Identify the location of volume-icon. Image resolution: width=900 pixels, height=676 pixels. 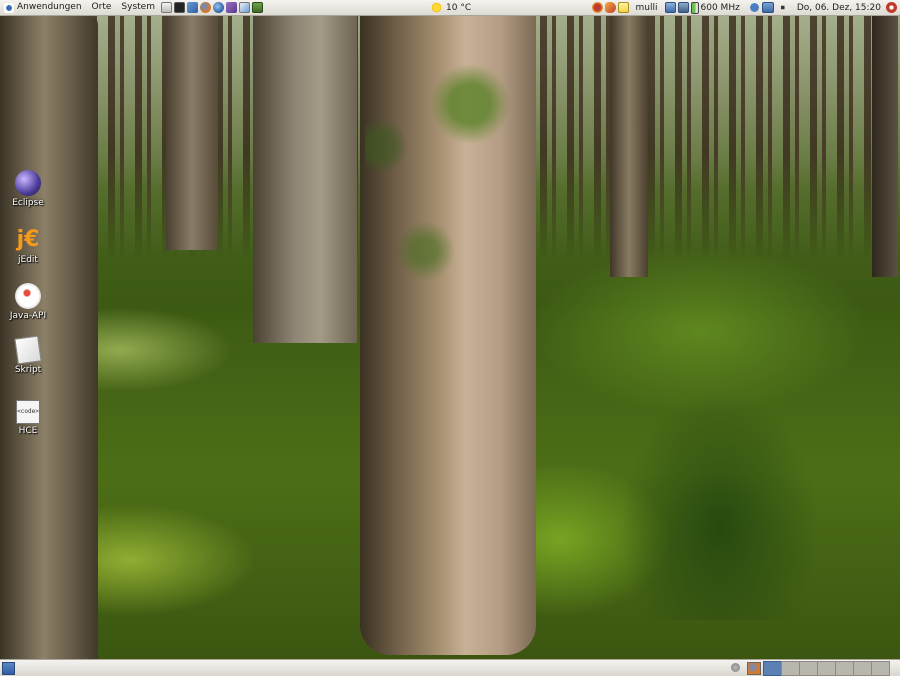
(785, 7).